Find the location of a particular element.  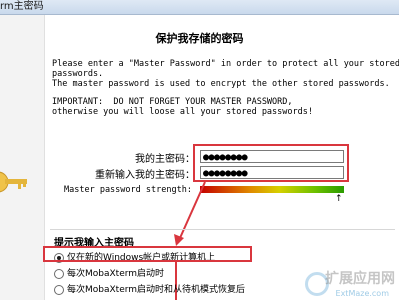

option-label: 每次MobaXterm启动时 is located at coordinates (116, 274).